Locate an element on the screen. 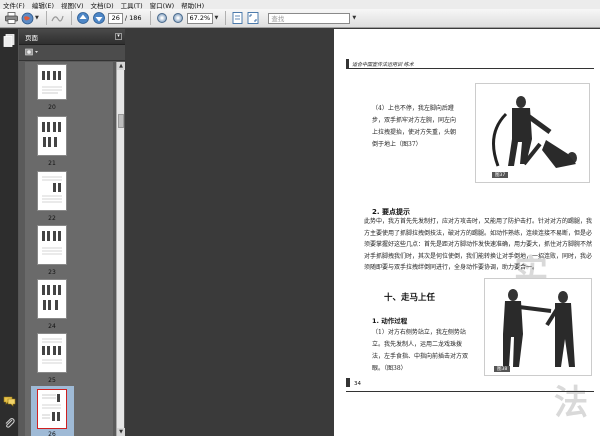  zoom-input: 67.2% is located at coordinates (199, 18).